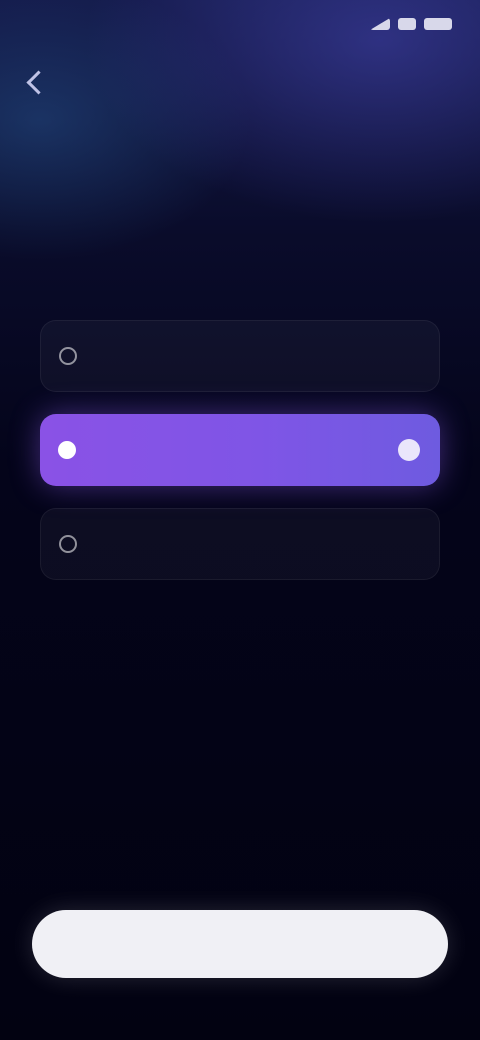  I want to click on signal-icon, so click(380, 24).